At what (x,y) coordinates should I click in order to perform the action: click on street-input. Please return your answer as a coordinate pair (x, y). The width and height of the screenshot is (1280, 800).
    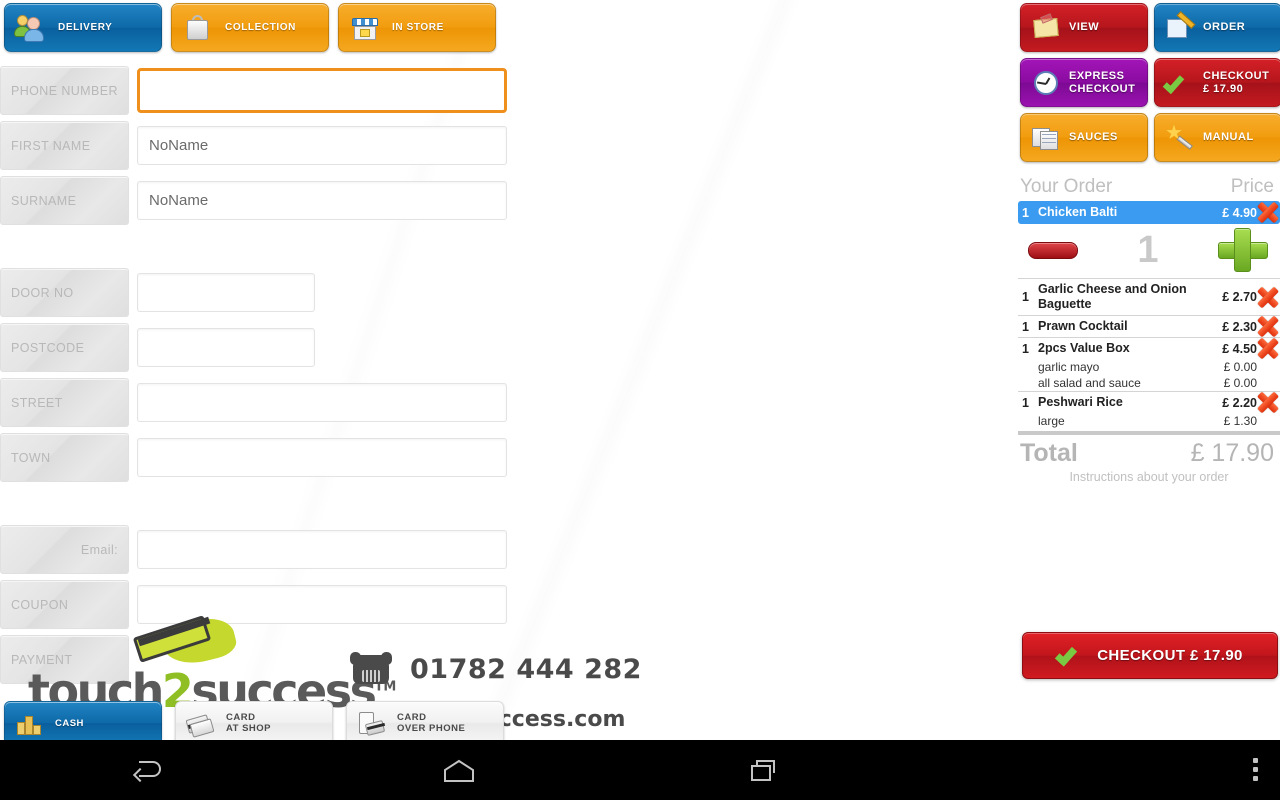
    Looking at the image, I should click on (322, 402).